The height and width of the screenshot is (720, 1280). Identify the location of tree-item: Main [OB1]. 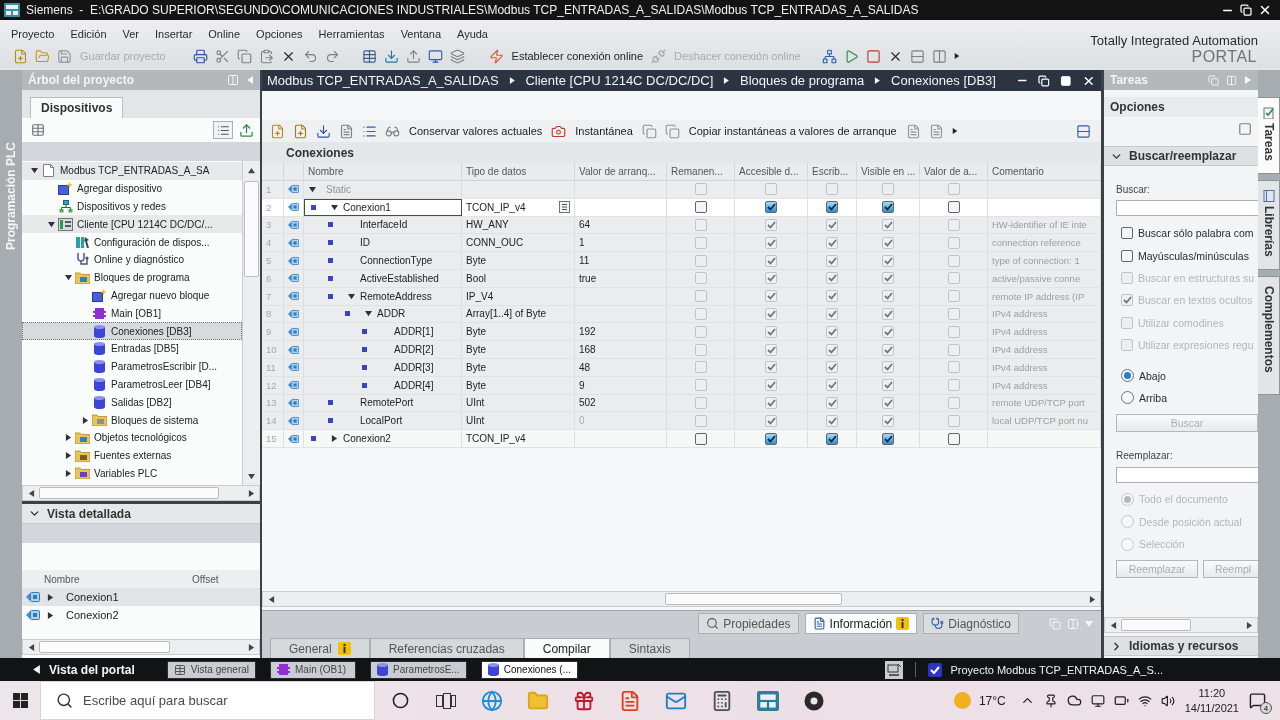
(132, 313).